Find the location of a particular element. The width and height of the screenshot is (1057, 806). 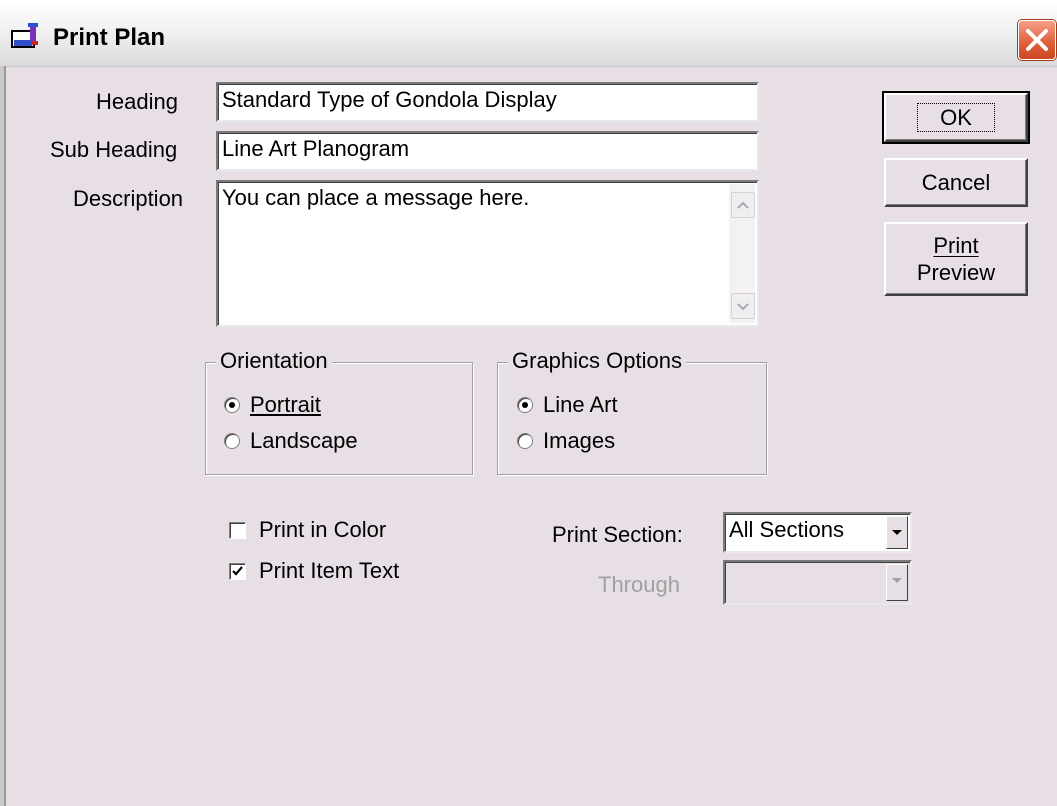

subheading-label: Sub Heading is located at coordinates (114, 149).